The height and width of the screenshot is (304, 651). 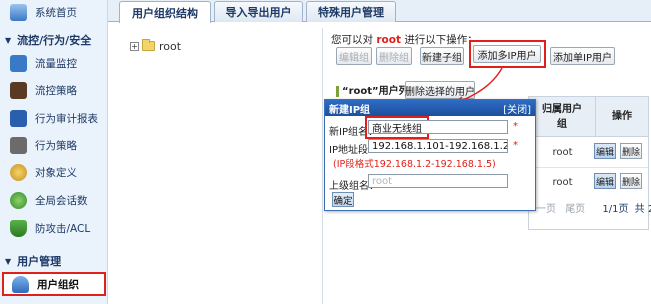 What do you see at coordinates (148, 45) in the screenshot?
I see `folder-icon` at bounding box center [148, 45].